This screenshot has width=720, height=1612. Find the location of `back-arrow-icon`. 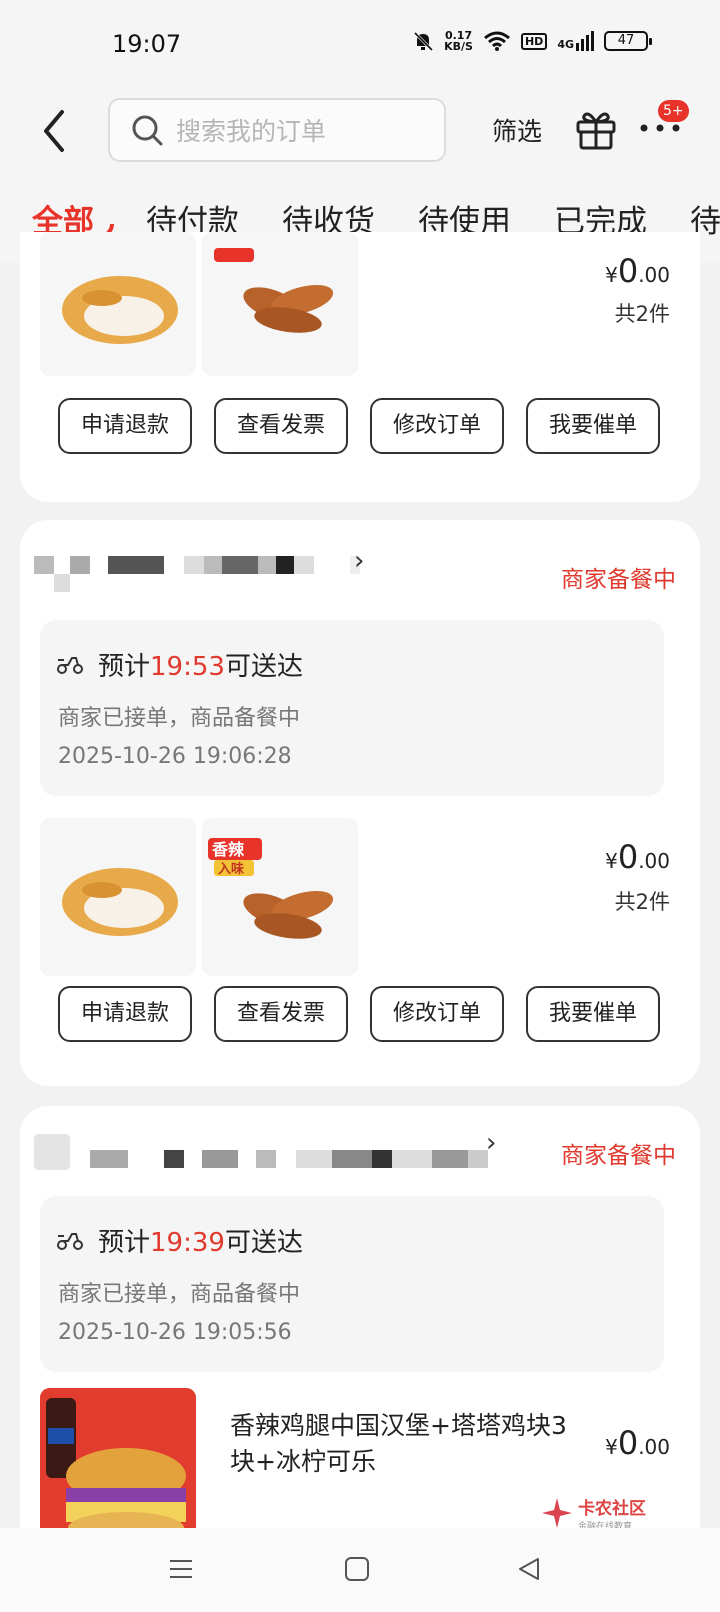

back-arrow-icon is located at coordinates (56, 131).